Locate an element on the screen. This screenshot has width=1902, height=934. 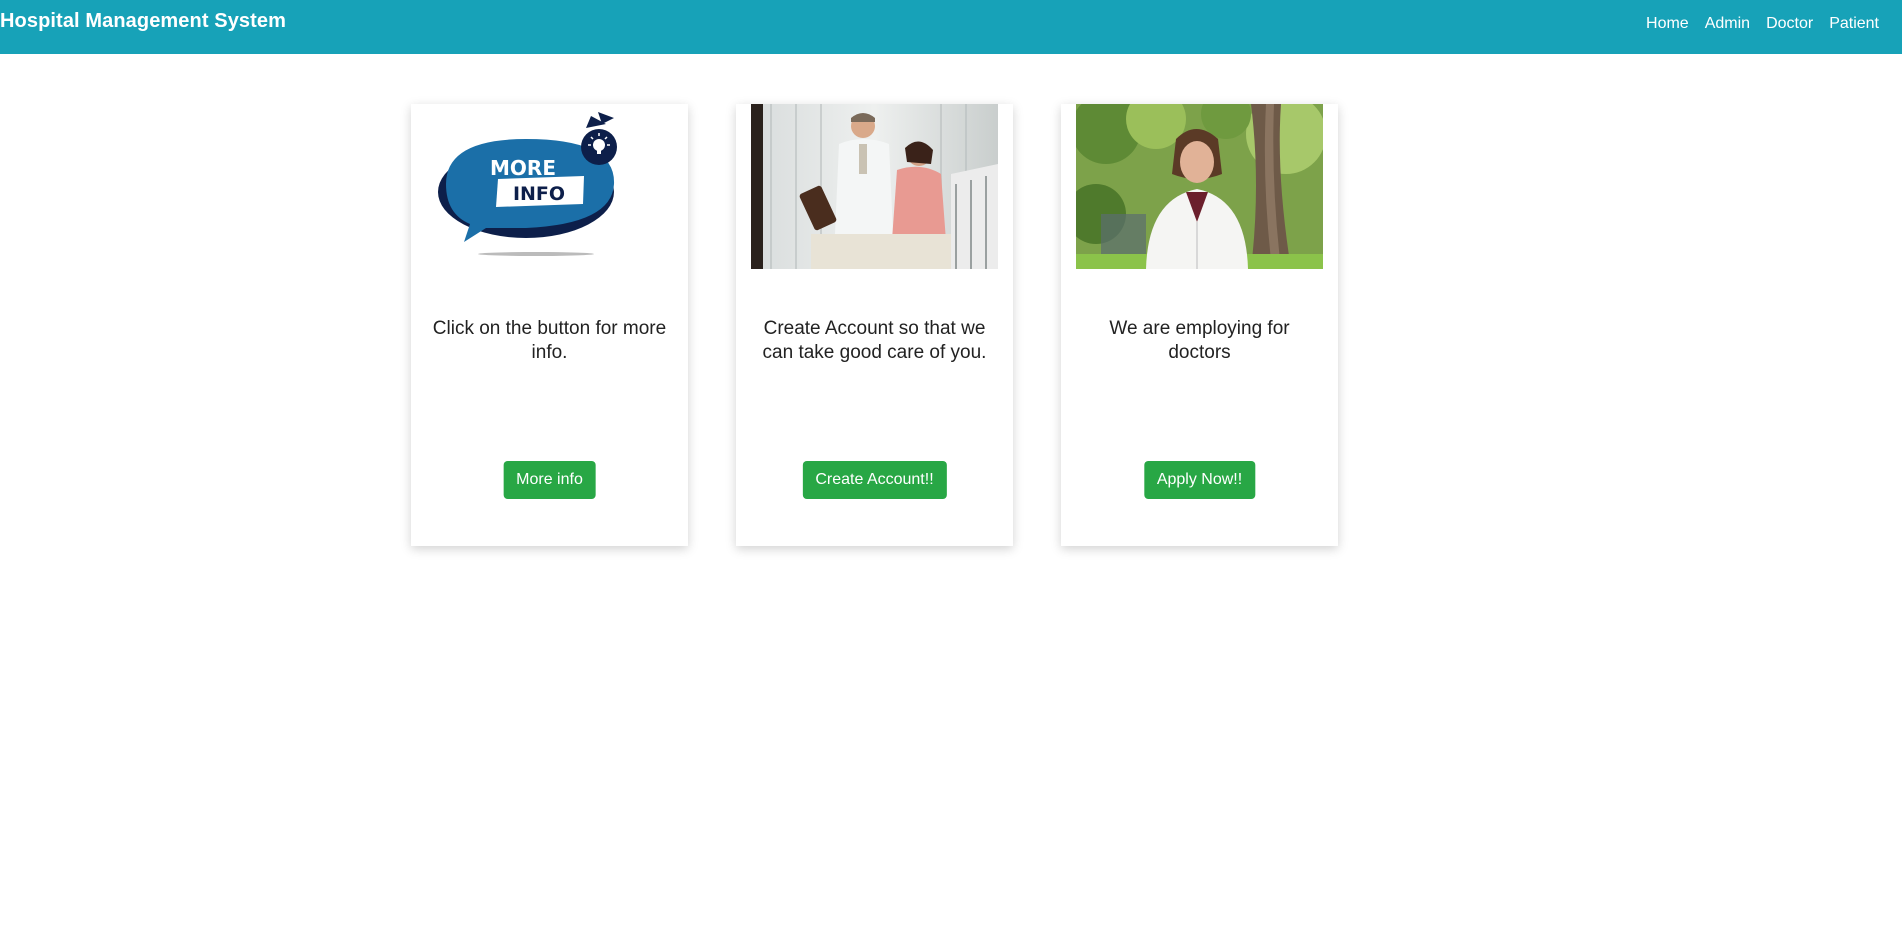
more-info-image: MORE INFO is located at coordinates (549, 186).